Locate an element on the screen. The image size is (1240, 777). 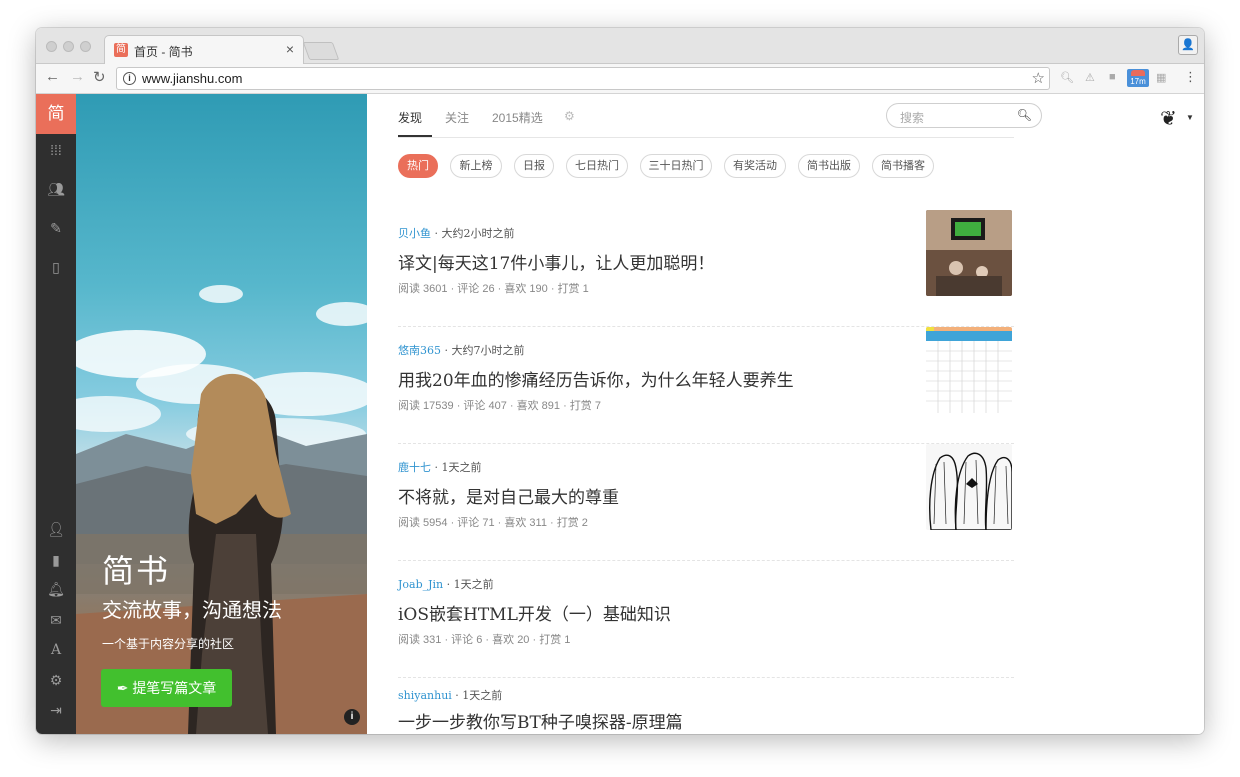
article-title: 译文|每天这17件小事儿，让人更加聪明！ is located at coordinates (556, 261).